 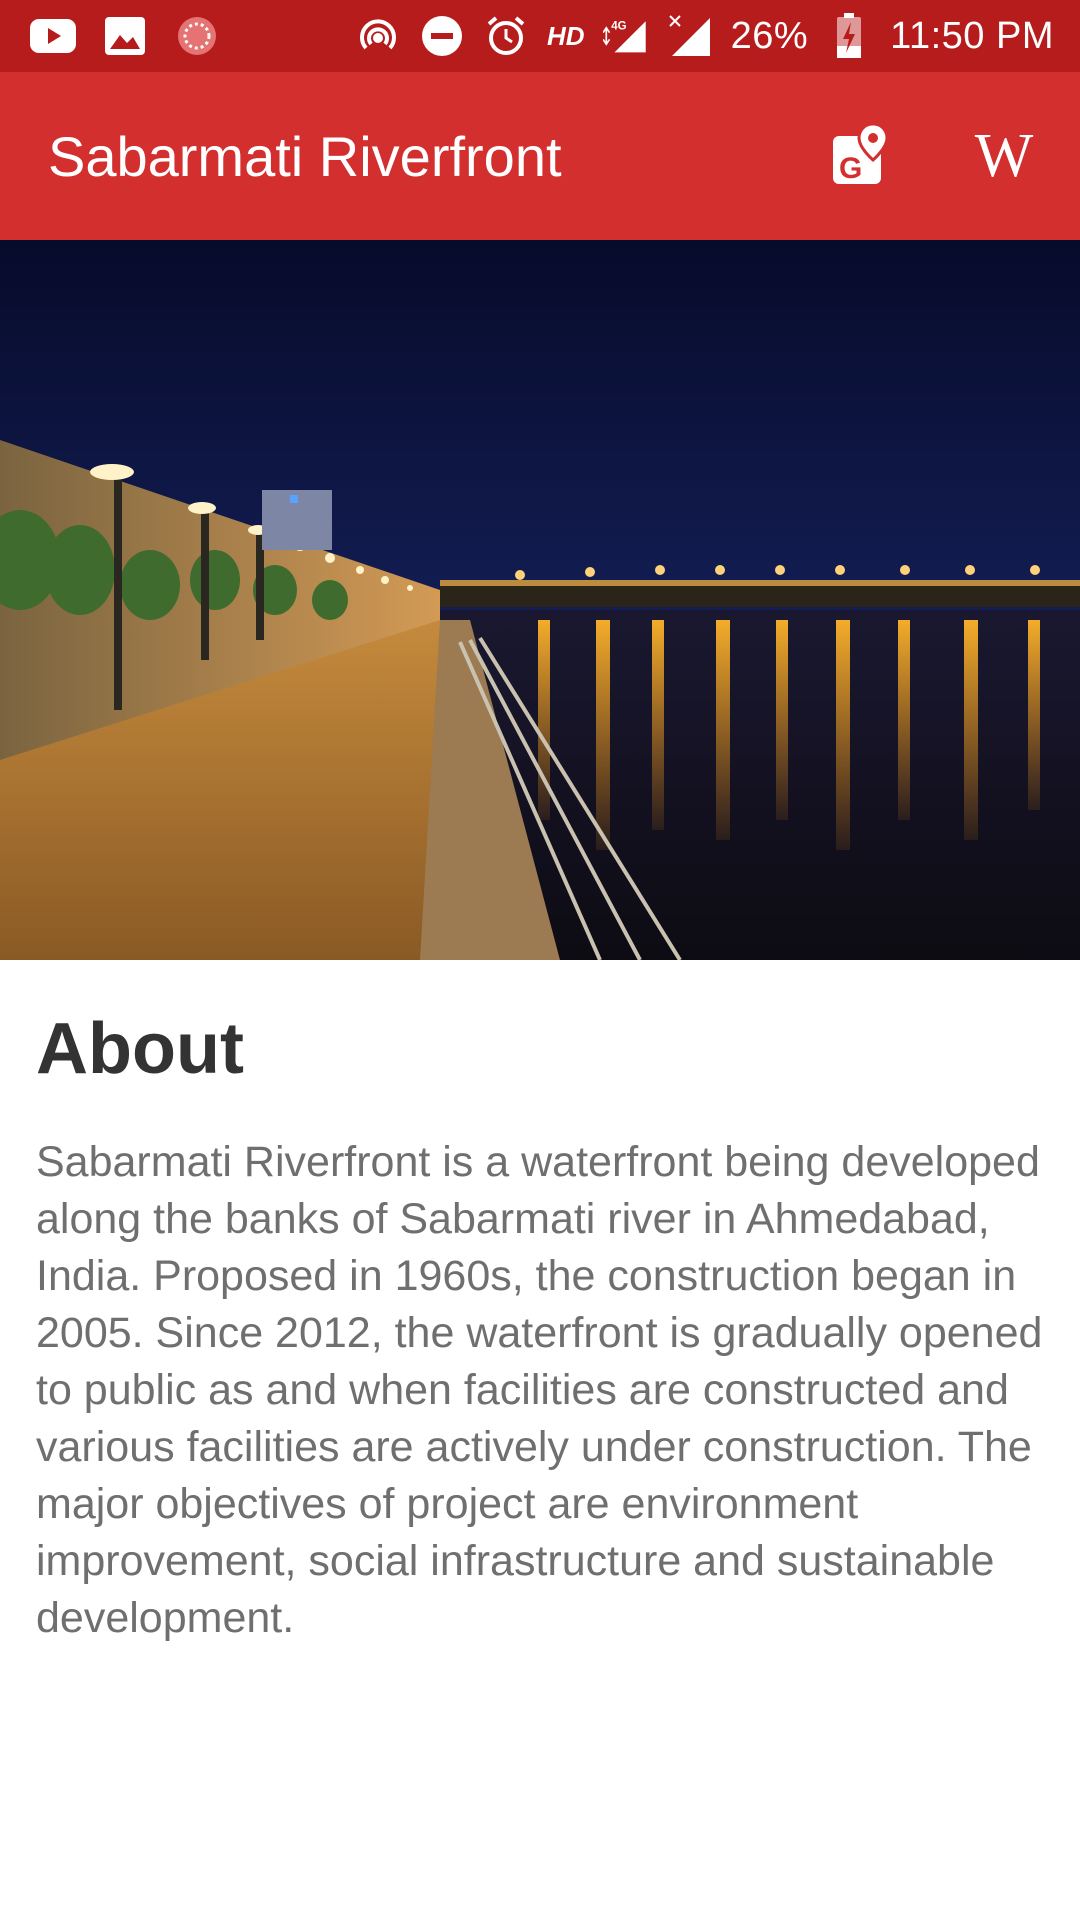 What do you see at coordinates (305, 156) in the screenshot?
I see `app-title: Sabarmati Riverfront` at bounding box center [305, 156].